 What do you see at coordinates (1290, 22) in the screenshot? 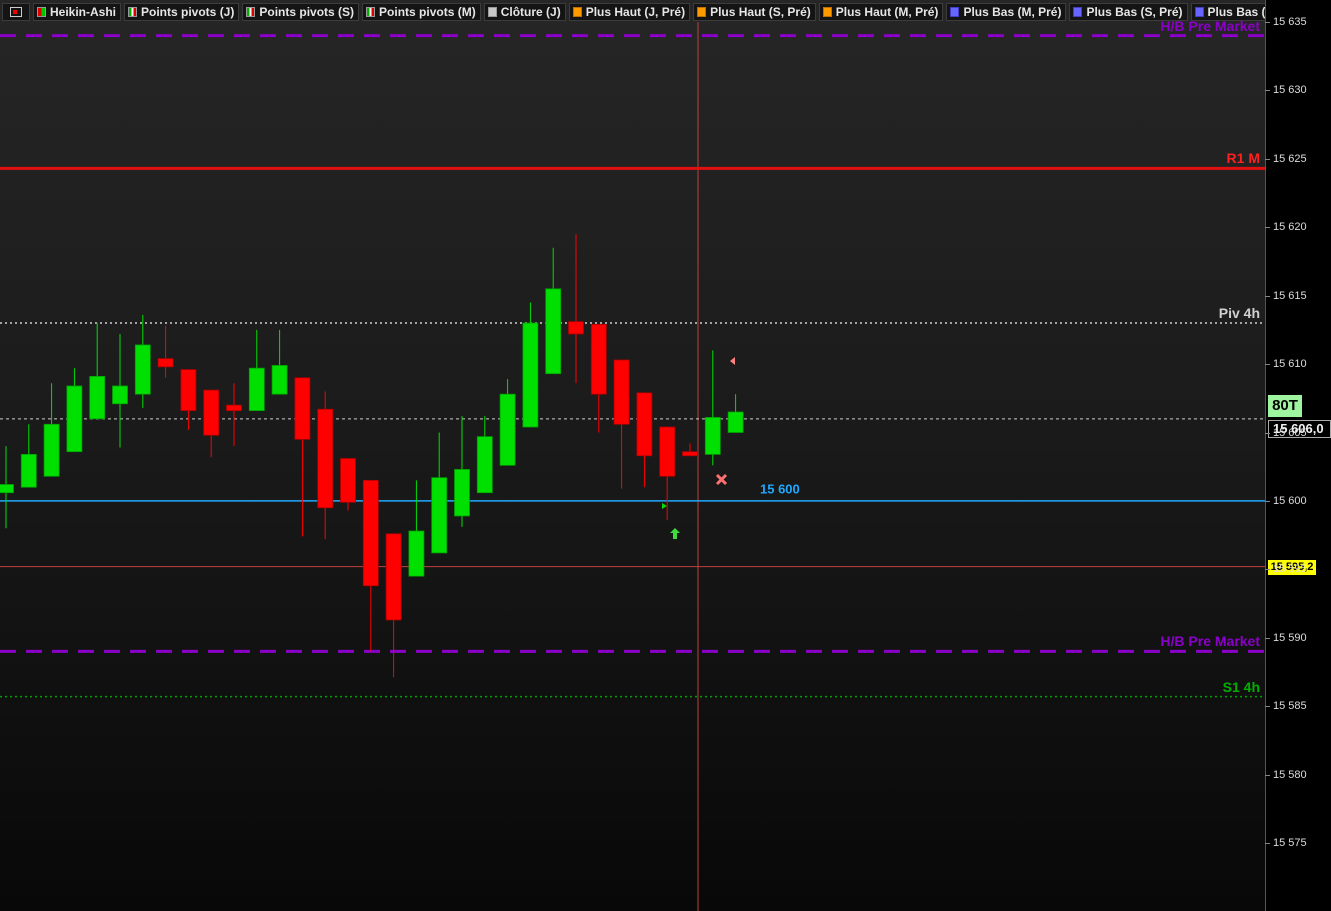
I see `axis-tick-label: 15 635` at bounding box center [1290, 22].